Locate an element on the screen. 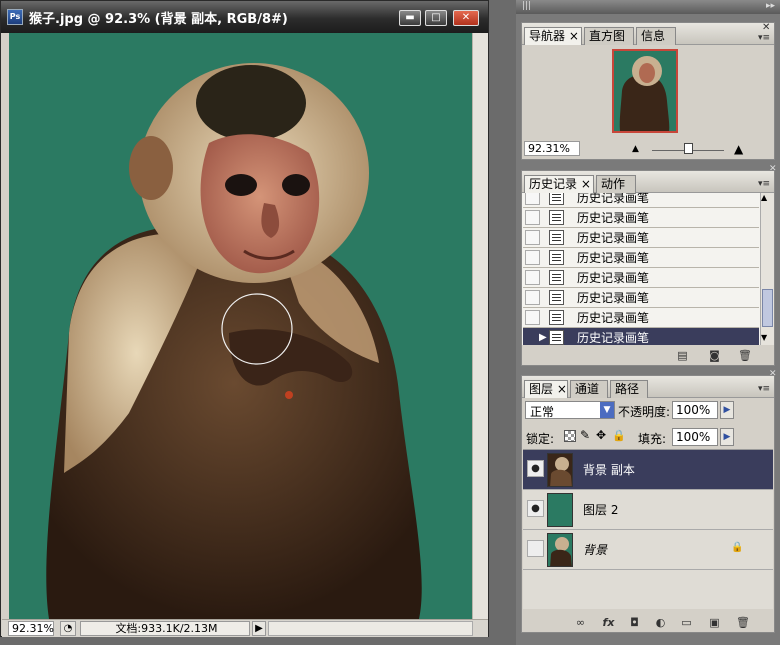 The image size is (780, 645). zoom-slider-thumb is located at coordinates (688, 148).